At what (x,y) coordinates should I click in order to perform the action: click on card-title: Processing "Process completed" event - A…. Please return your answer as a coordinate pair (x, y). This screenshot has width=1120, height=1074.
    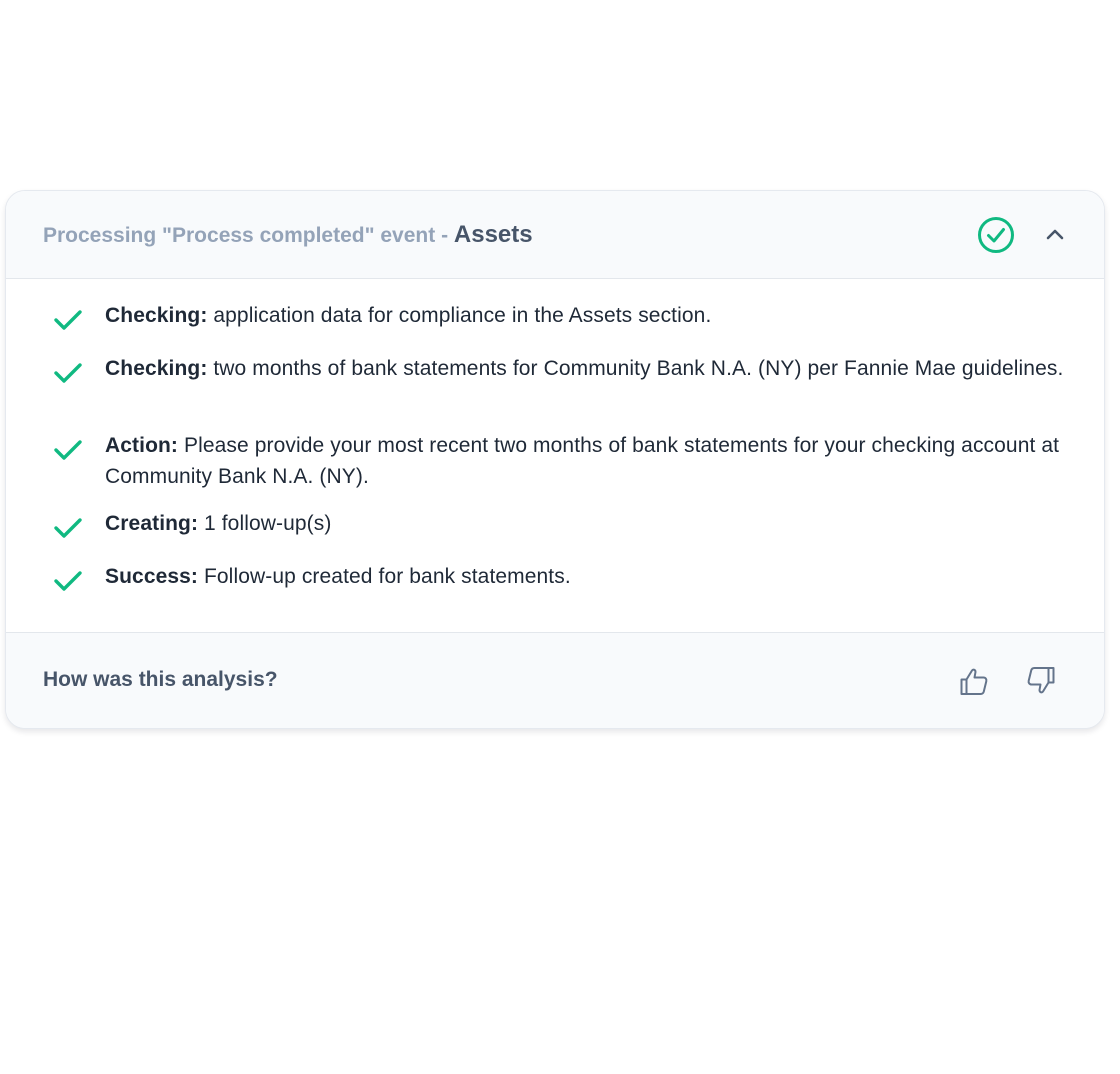
    Looking at the image, I should click on (288, 236).